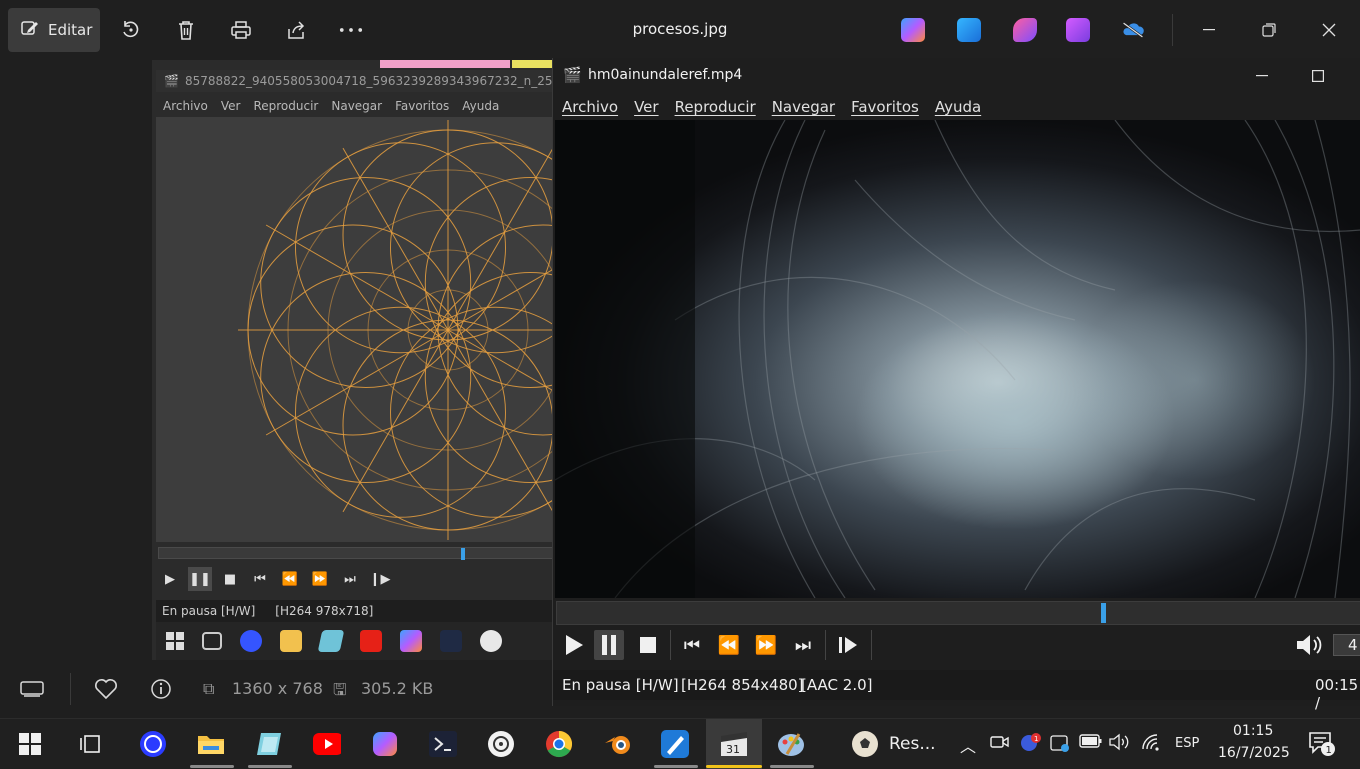  Describe the element at coordinates (1187, 743) in the screenshot. I see `language-indicator: ESP` at that location.